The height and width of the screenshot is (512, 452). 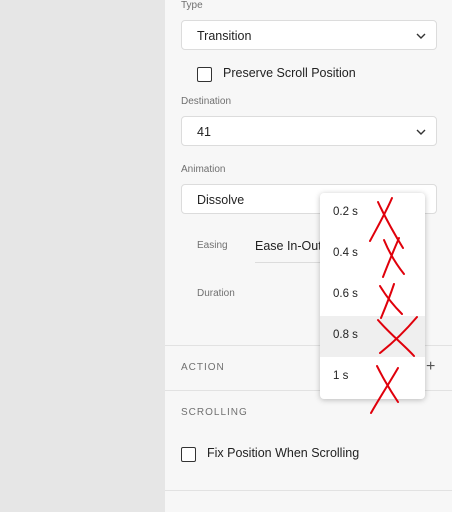 I want to click on add-action-icon: +, so click(x=430, y=367).